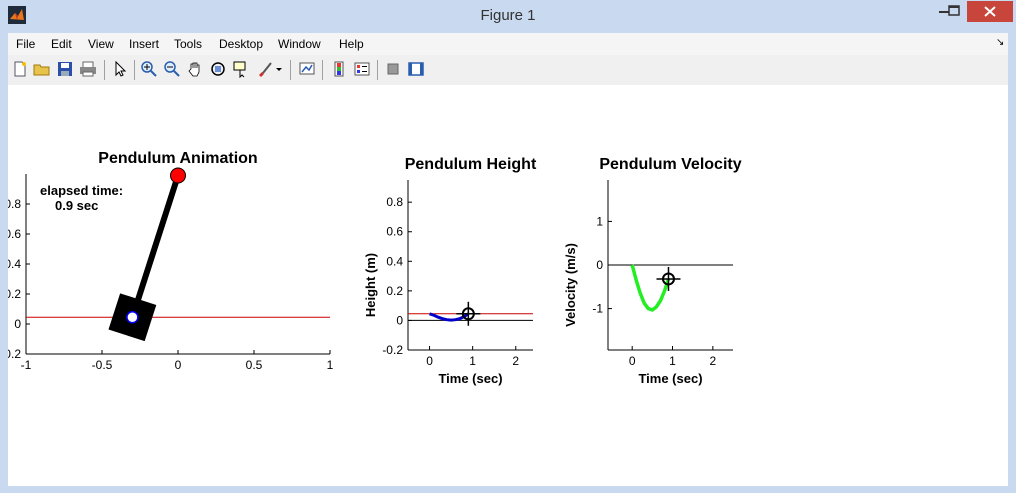 The width and height of the screenshot is (1016, 493). Describe the element at coordinates (279, 69) in the screenshot. I see `brush-dropdown-icon` at that location.